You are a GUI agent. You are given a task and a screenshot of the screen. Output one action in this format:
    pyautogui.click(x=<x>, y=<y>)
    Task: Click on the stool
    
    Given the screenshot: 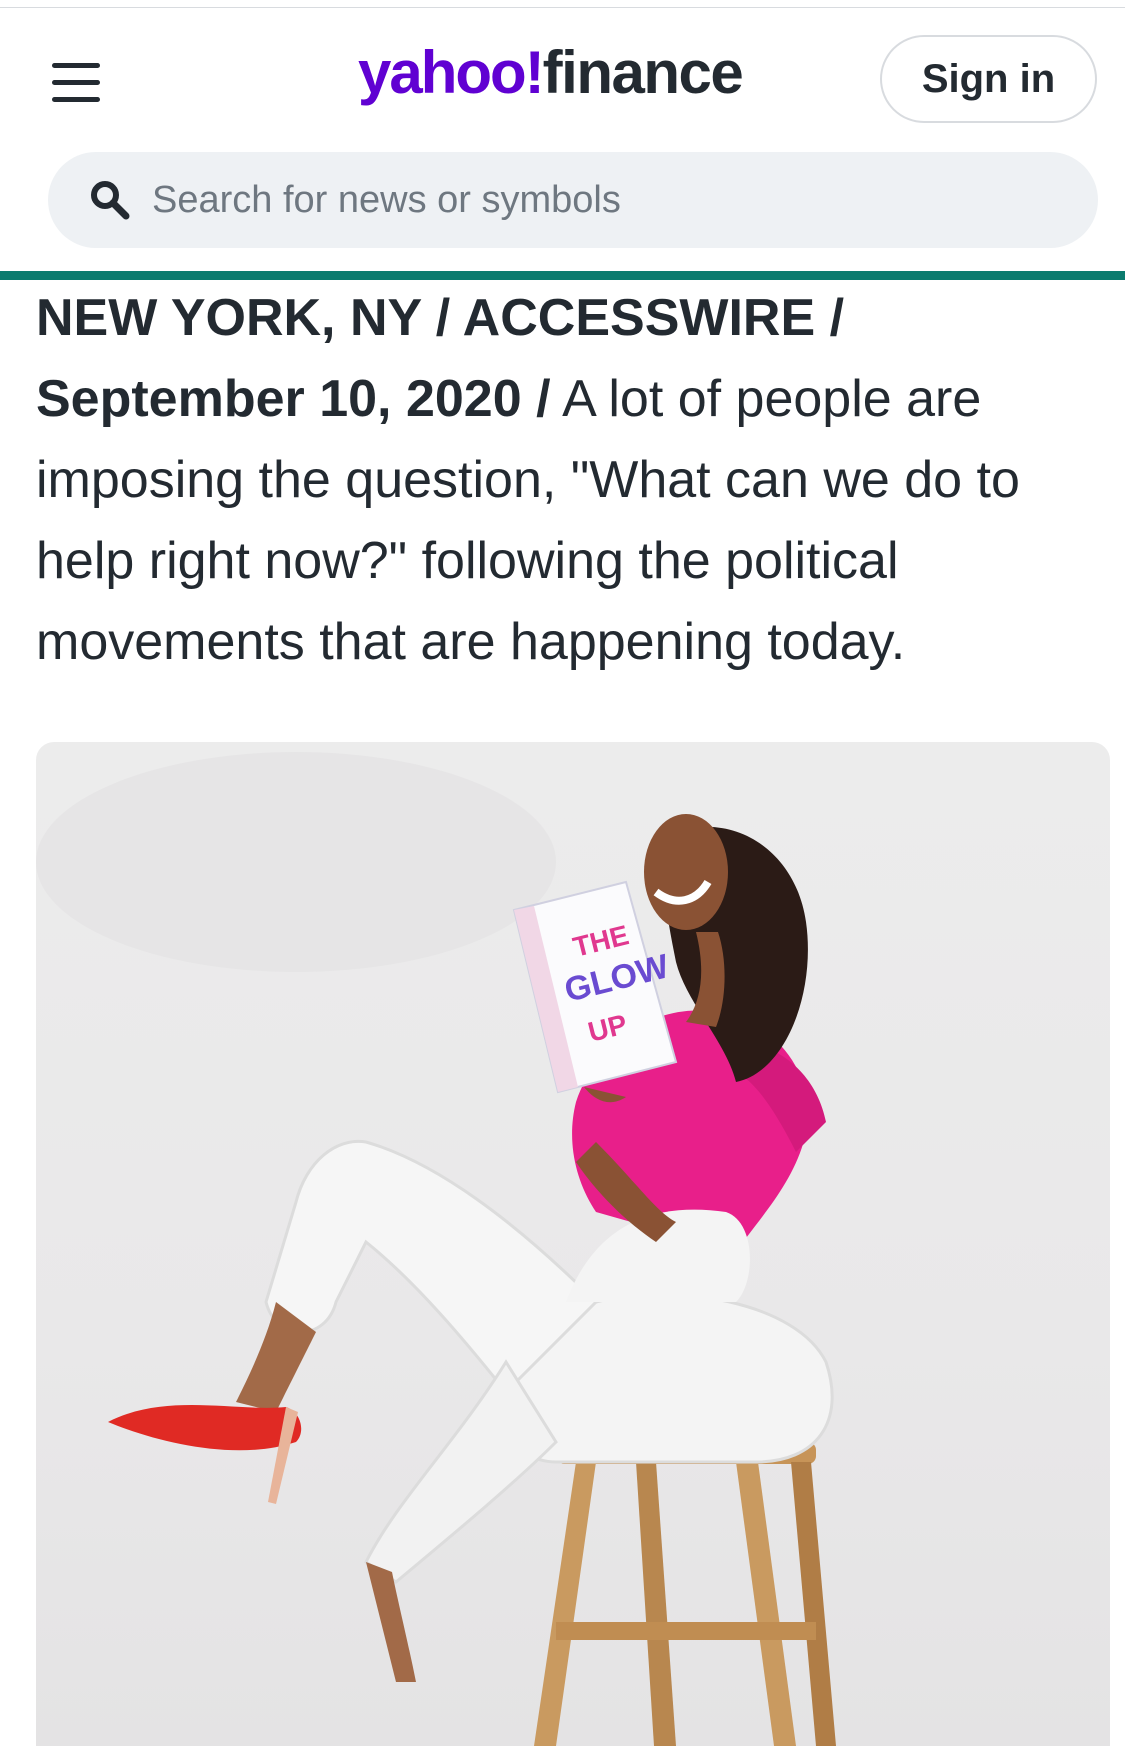 What is the action you would take?
    pyautogui.click(x=685, y=1594)
    